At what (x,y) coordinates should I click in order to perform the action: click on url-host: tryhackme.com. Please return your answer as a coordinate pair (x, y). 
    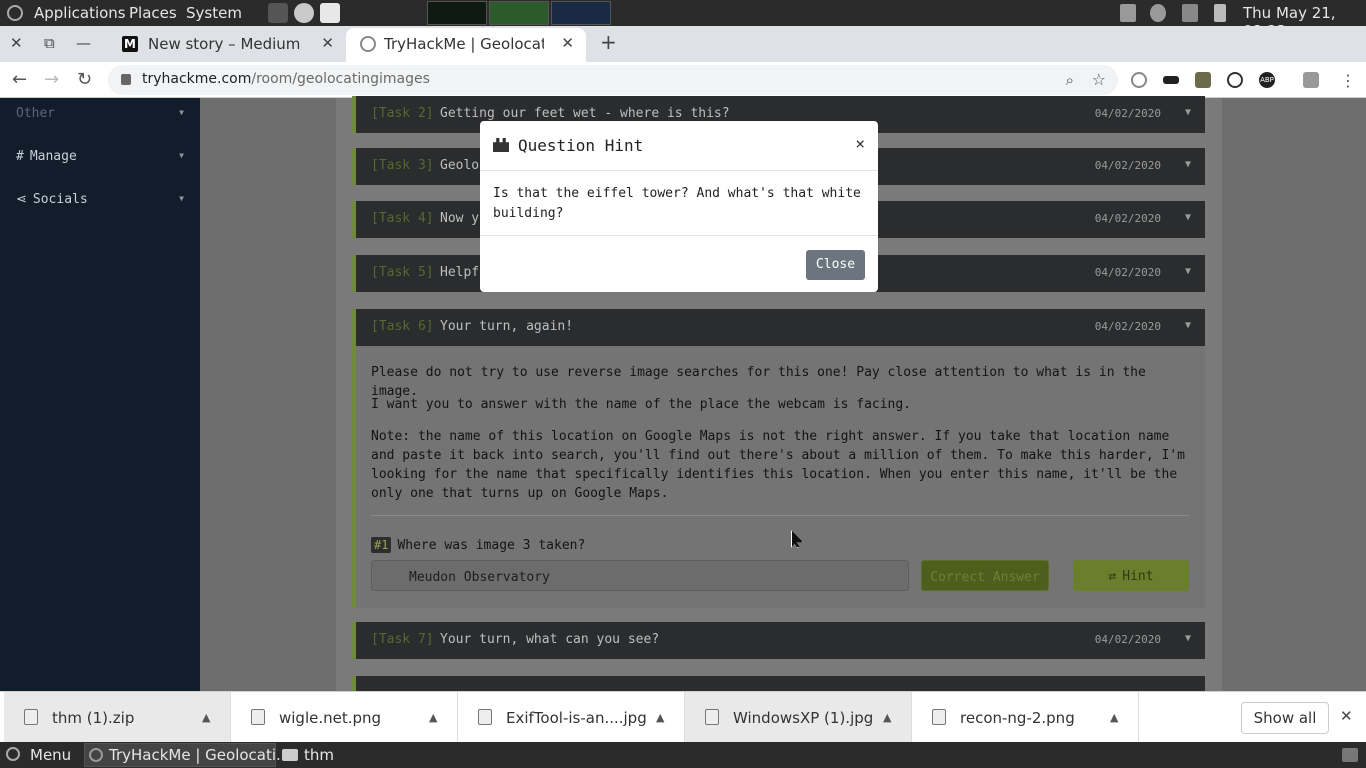
    Looking at the image, I should click on (197, 79).